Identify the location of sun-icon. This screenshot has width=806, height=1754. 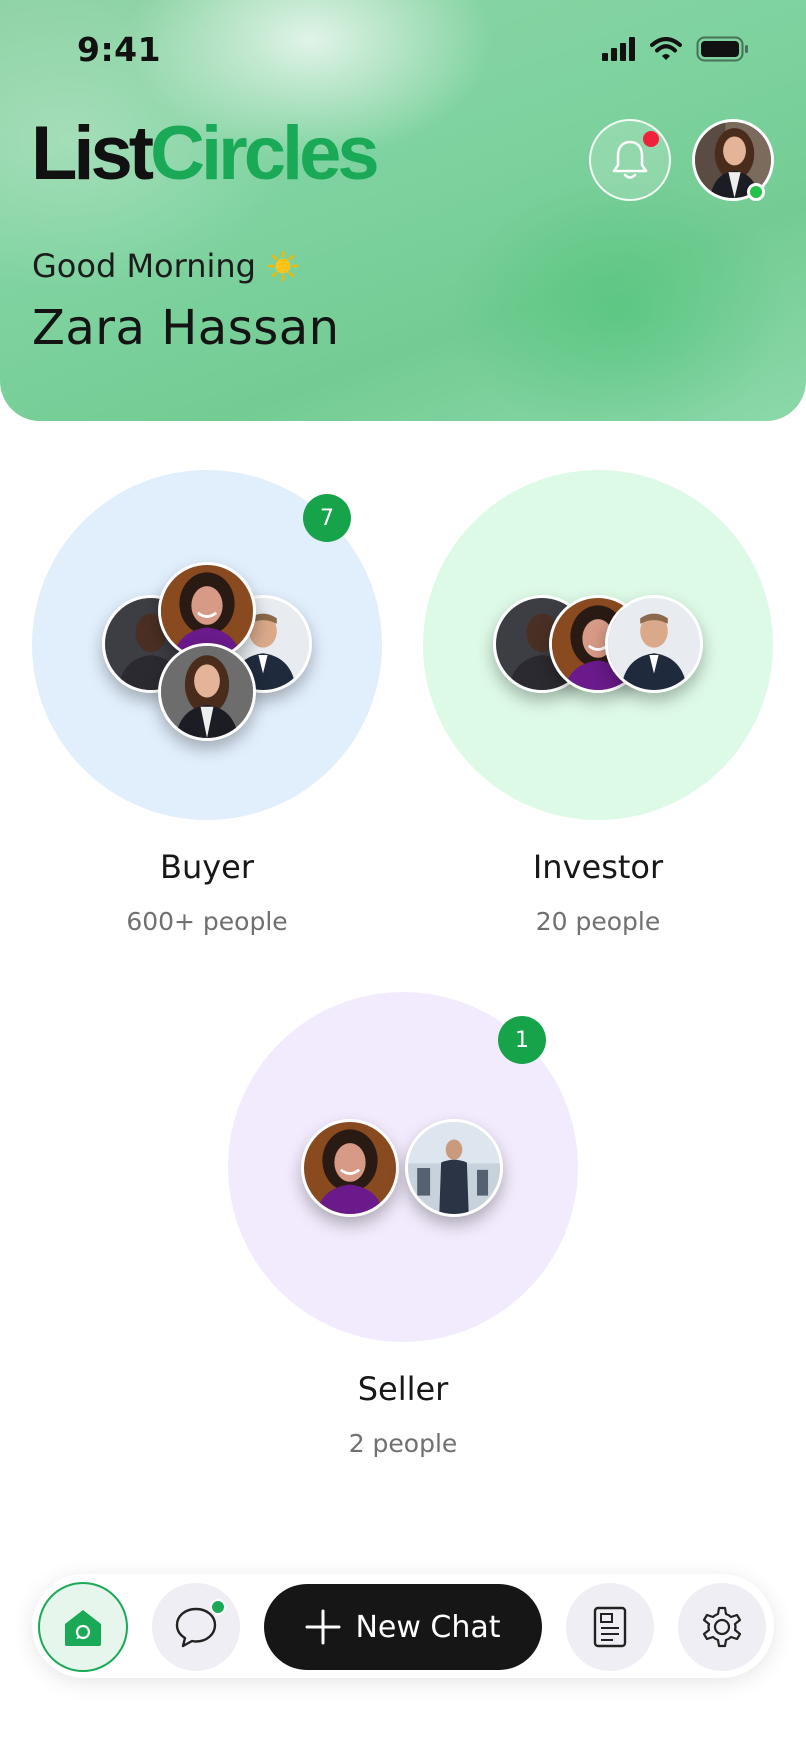
(282, 266).